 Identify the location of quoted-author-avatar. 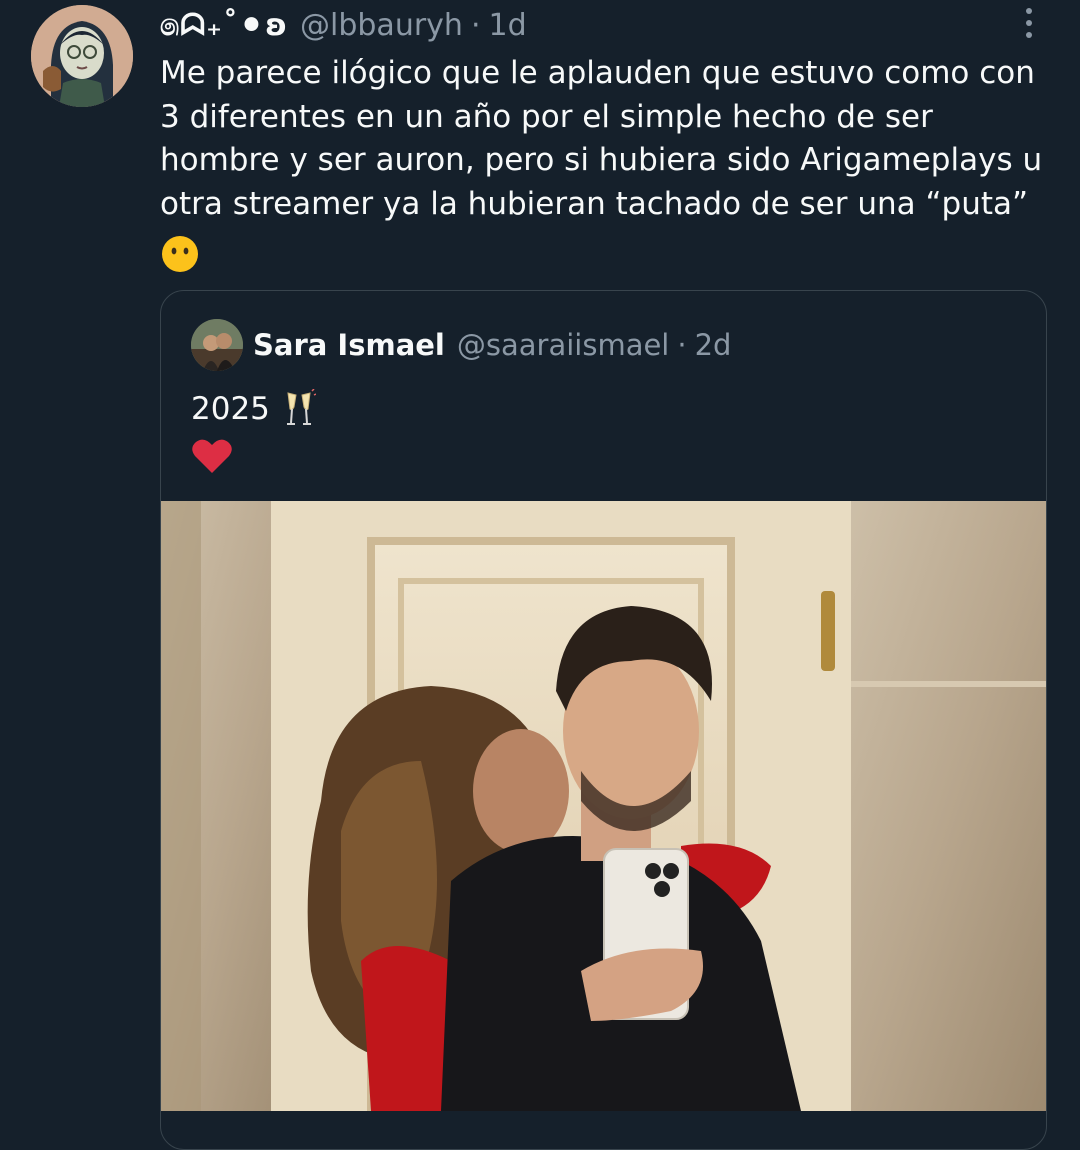
(217, 345).